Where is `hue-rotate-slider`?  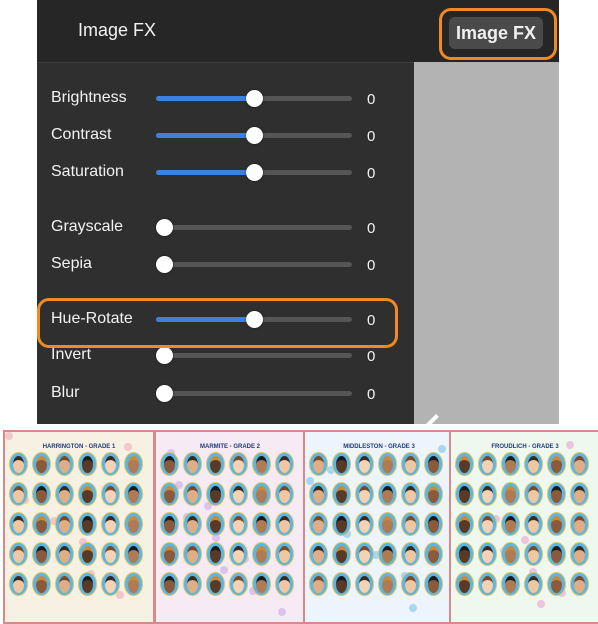
hue-rotate-slider is located at coordinates (254, 319).